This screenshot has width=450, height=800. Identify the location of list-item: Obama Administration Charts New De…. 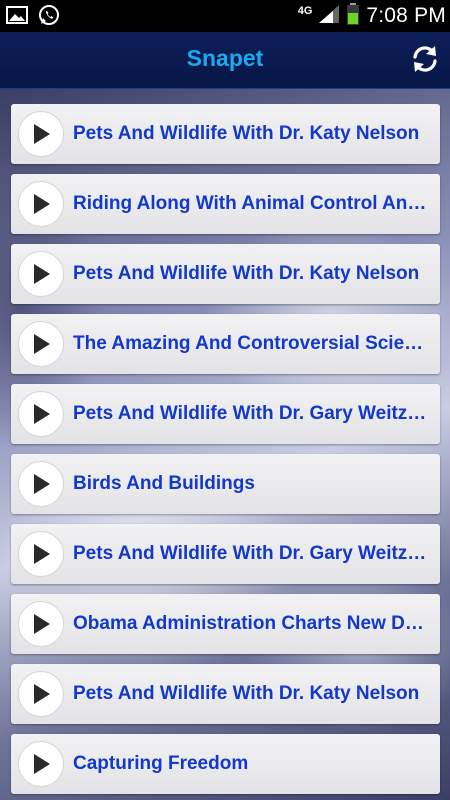
(225, 624).